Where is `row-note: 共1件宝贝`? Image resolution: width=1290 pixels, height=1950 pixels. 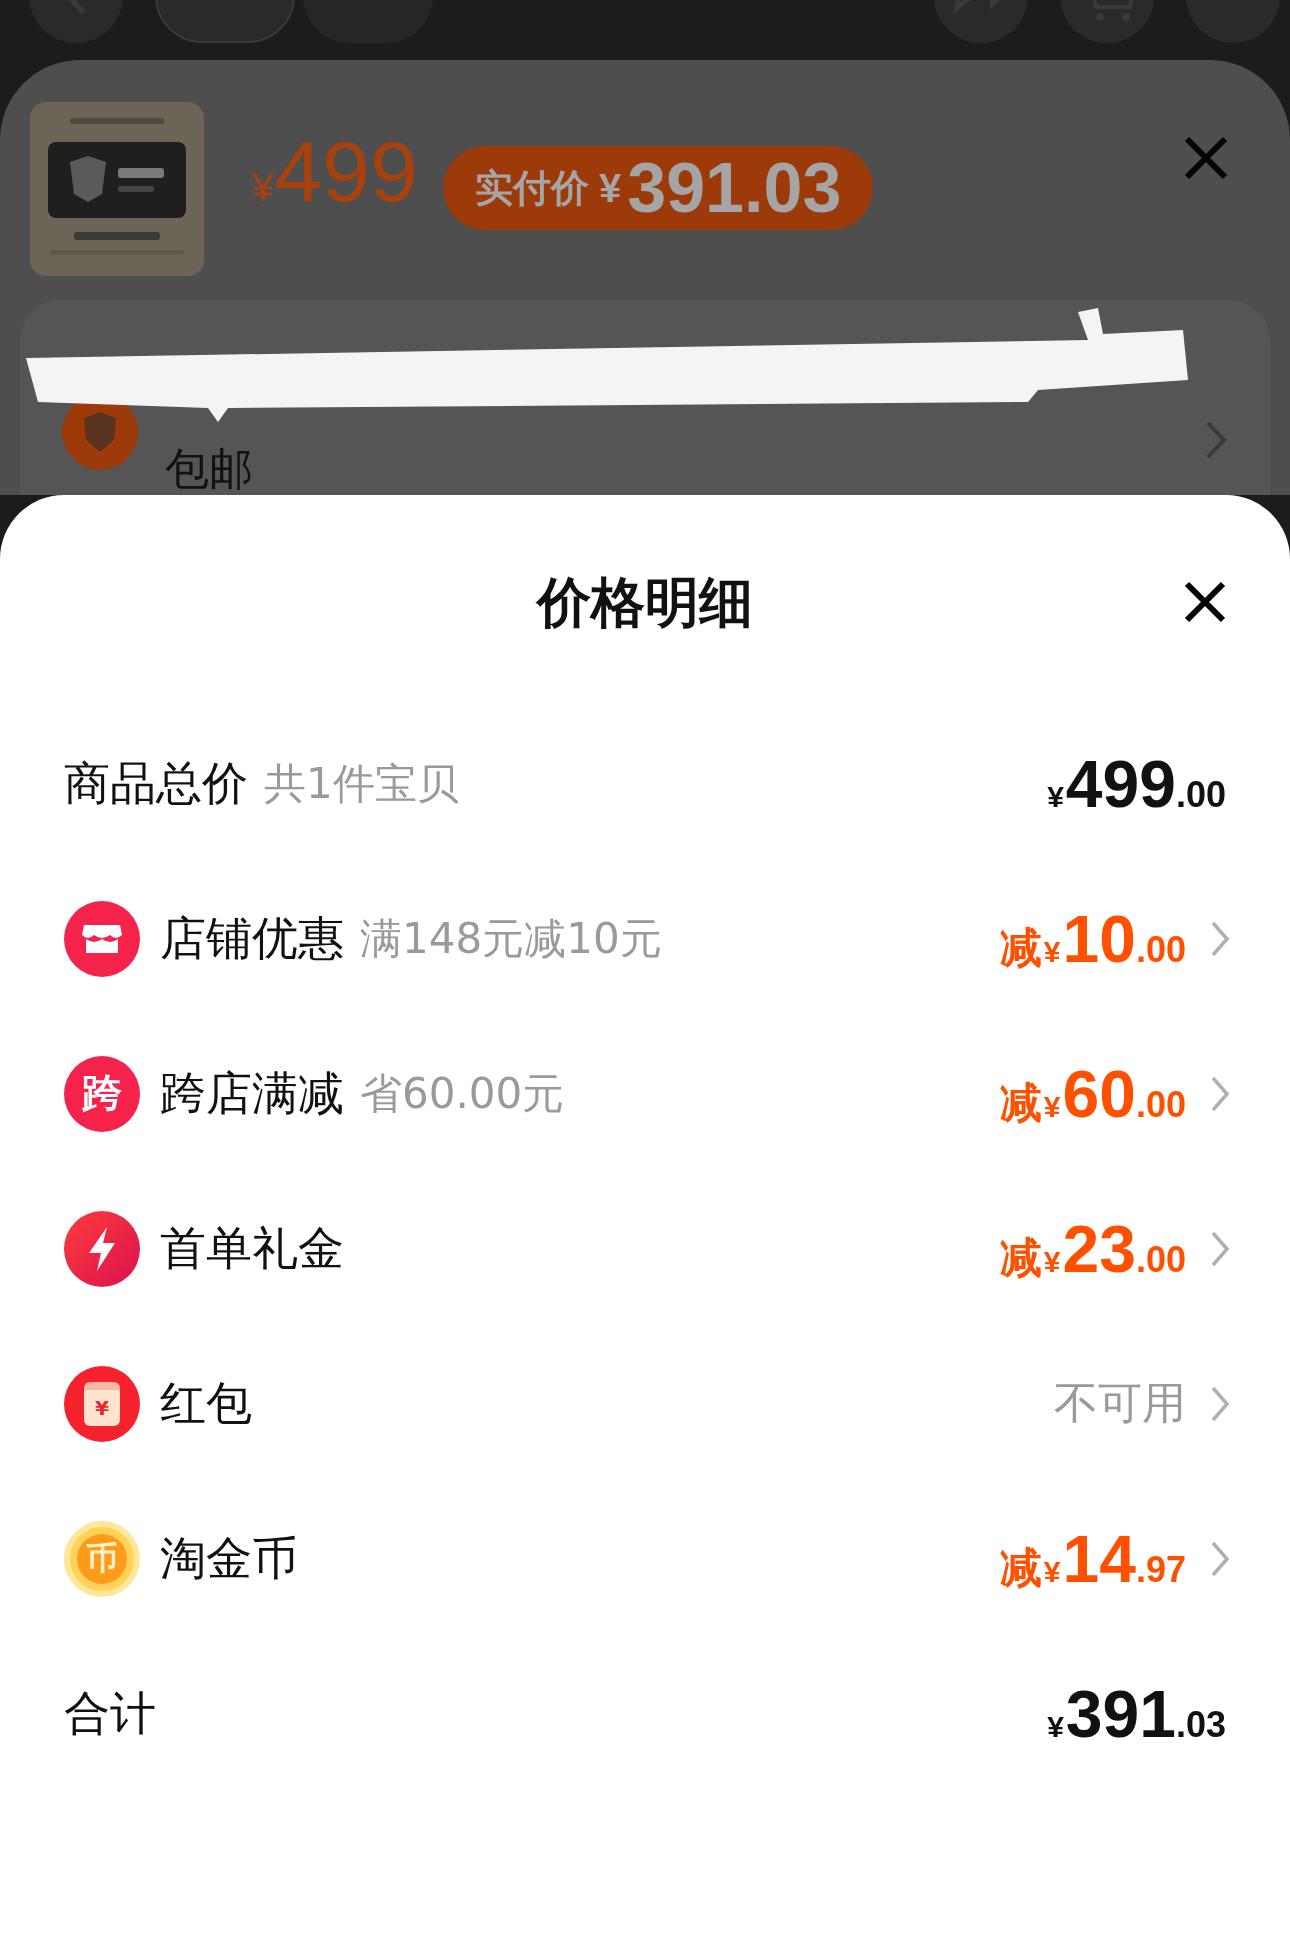 row-note: 共1件宝贝 is located at coordinates (361, 783).